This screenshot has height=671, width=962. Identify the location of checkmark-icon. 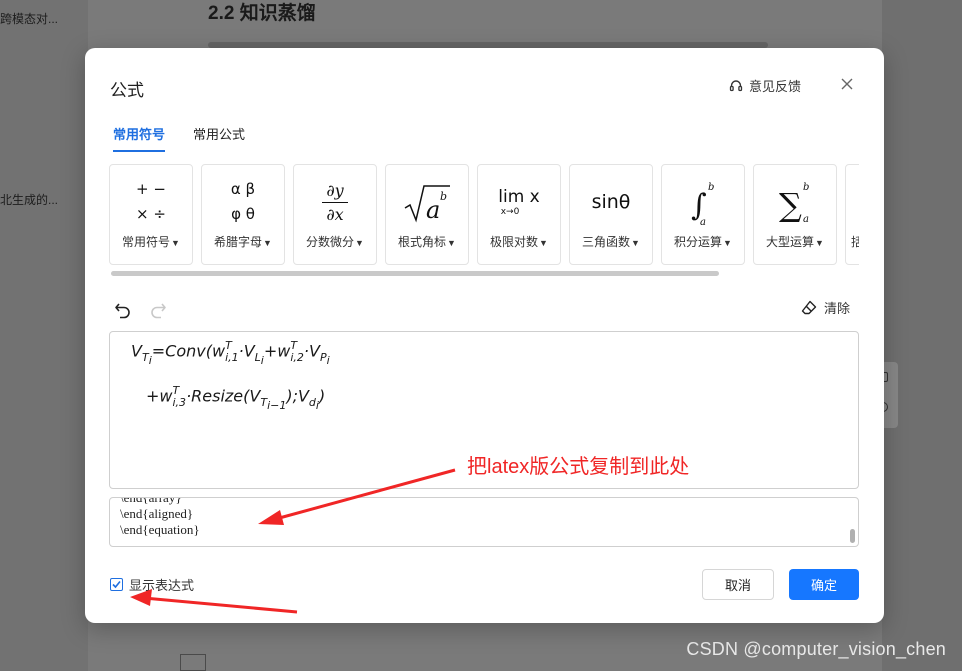
(116, 584).